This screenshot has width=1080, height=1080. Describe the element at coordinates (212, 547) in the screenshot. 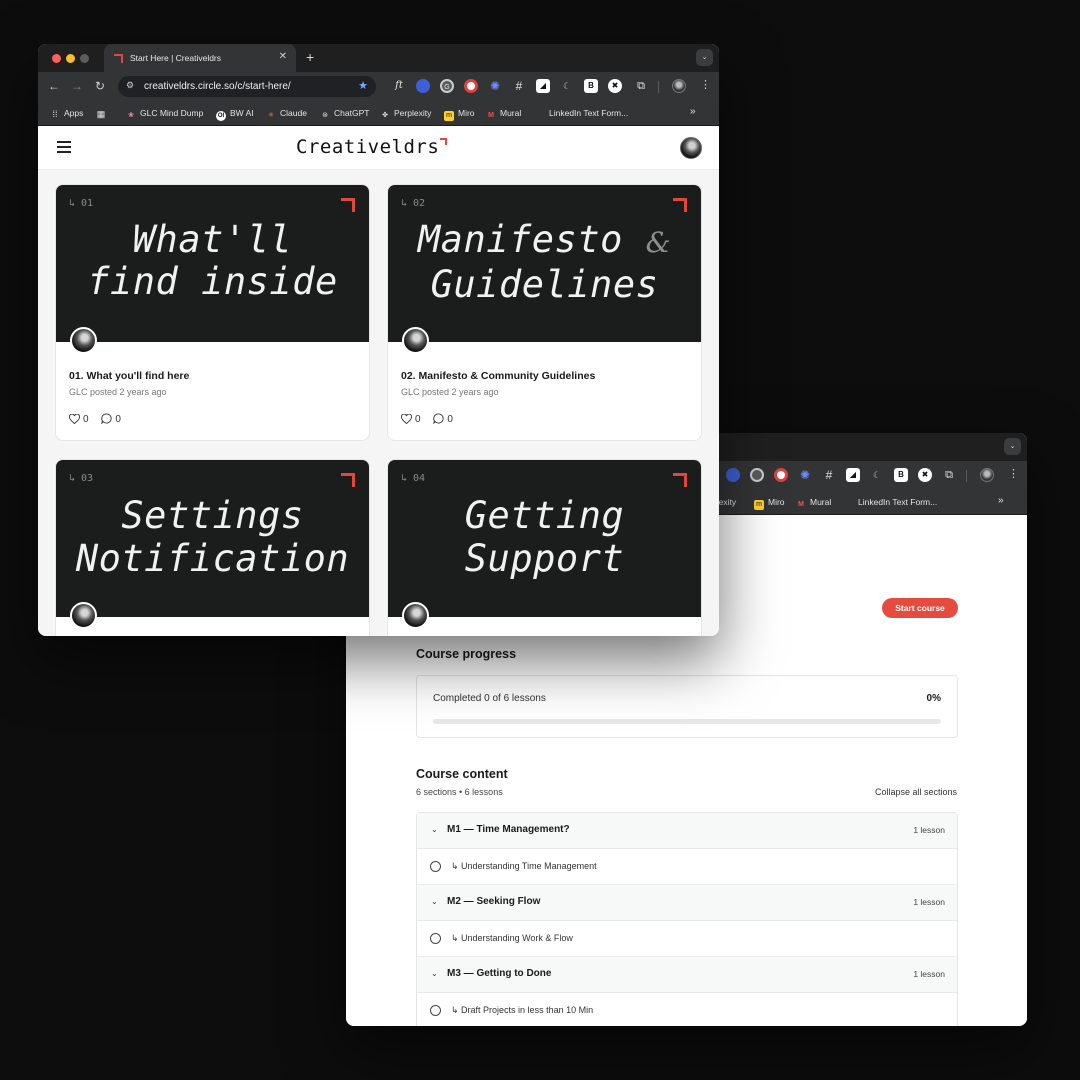

I see `post-card-03: ↳ 03 Settings Notification` at that location.